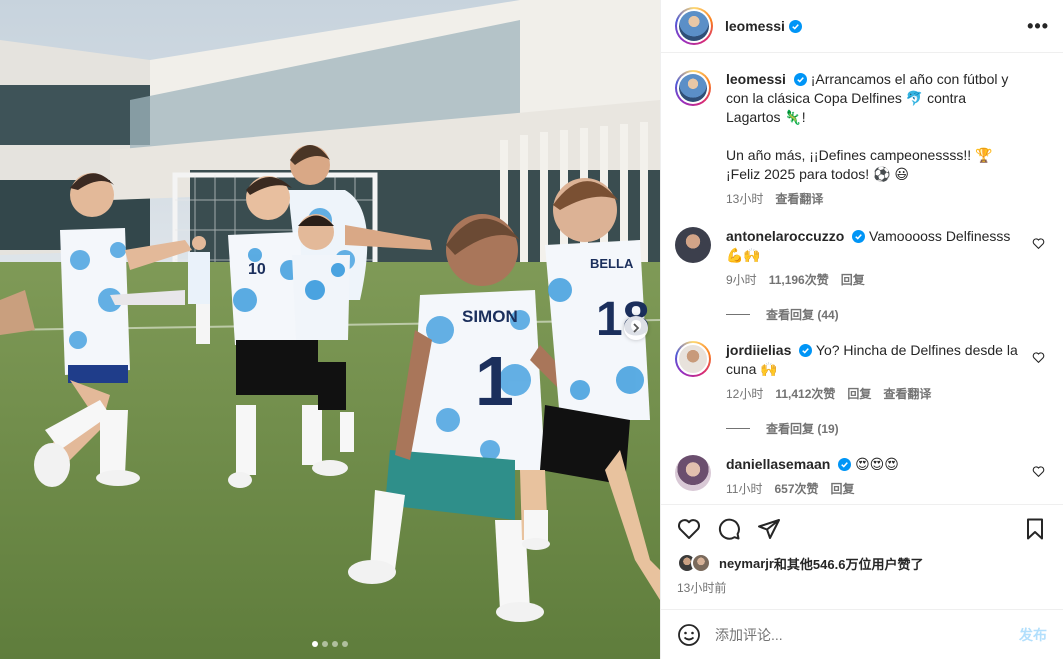 This screenshot has width=1063, height=659. Describe the element at coordinates (729, 529) in the screenshot. I see `comment-bubble-icon` at that location.